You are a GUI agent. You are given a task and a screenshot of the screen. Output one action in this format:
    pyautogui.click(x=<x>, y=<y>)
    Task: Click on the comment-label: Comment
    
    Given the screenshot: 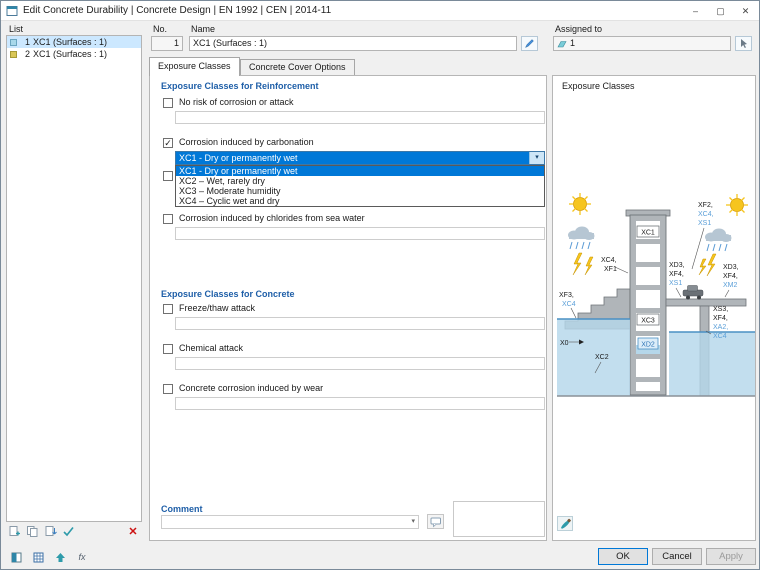 What is the action you would take?
    pyautogui.click(x=182, y=509)
    